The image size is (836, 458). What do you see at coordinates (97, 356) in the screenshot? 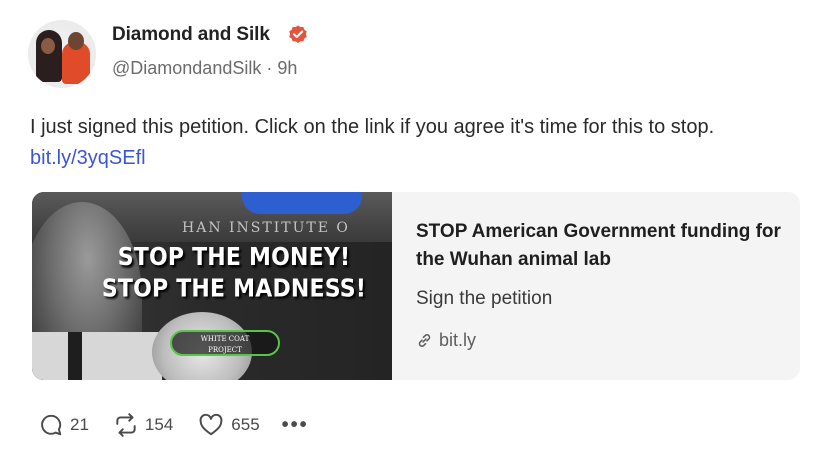
I see `image-coat` at bounding box center [97, 356].